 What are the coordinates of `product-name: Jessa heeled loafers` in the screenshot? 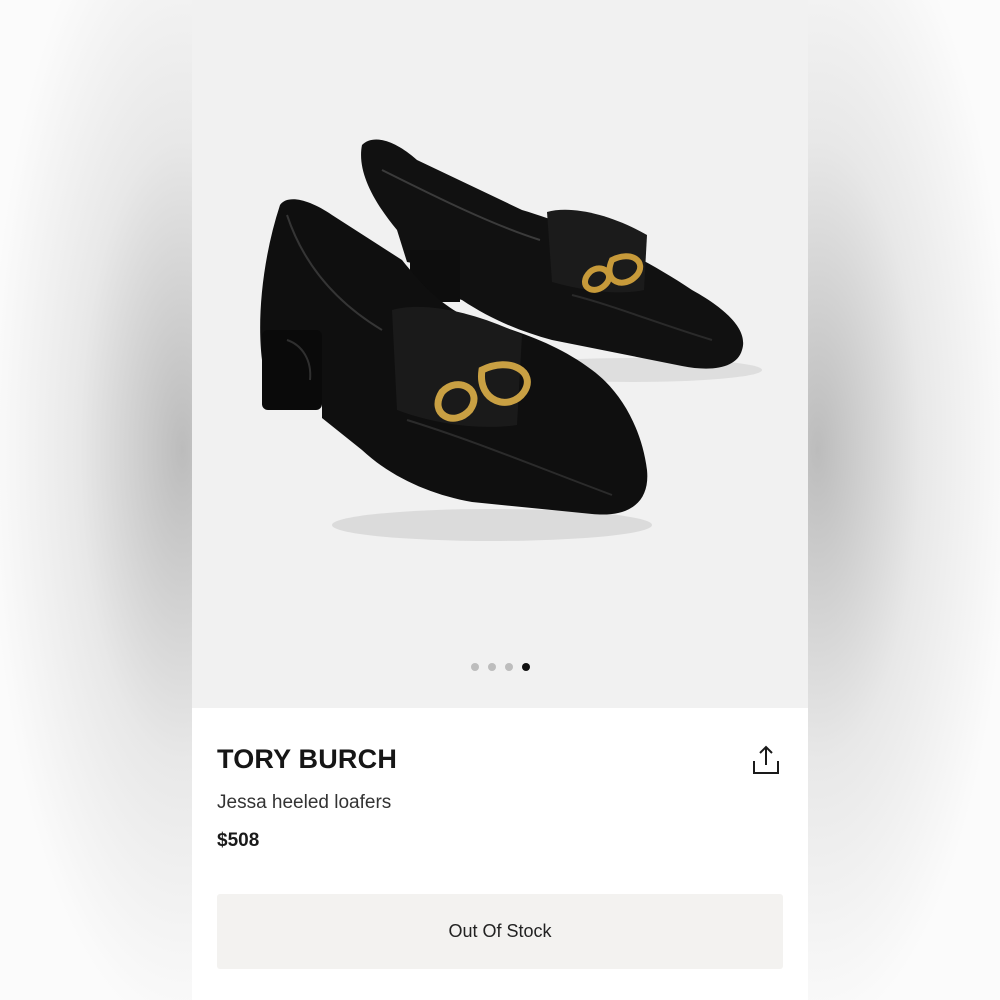 It's located at (304, 802).